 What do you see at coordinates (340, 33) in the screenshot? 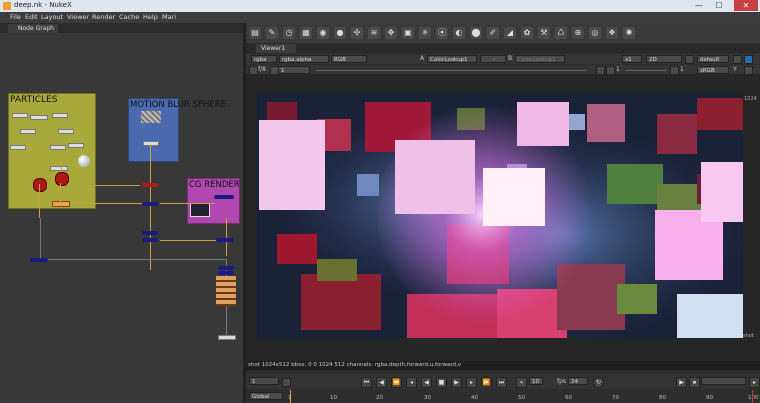
I see `filter-icon: ●` at bounding box center [340, 33].